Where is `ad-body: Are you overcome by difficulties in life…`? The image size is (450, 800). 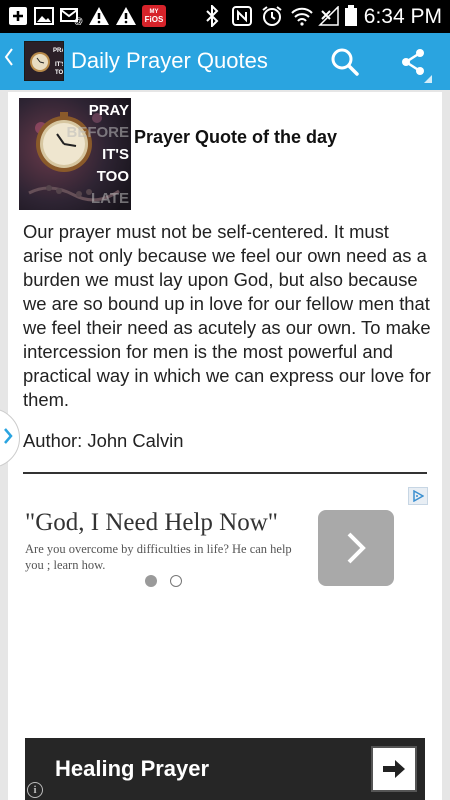
ad-body: Are you overcome by difficulties in life… is located at coordinates (165, 557).